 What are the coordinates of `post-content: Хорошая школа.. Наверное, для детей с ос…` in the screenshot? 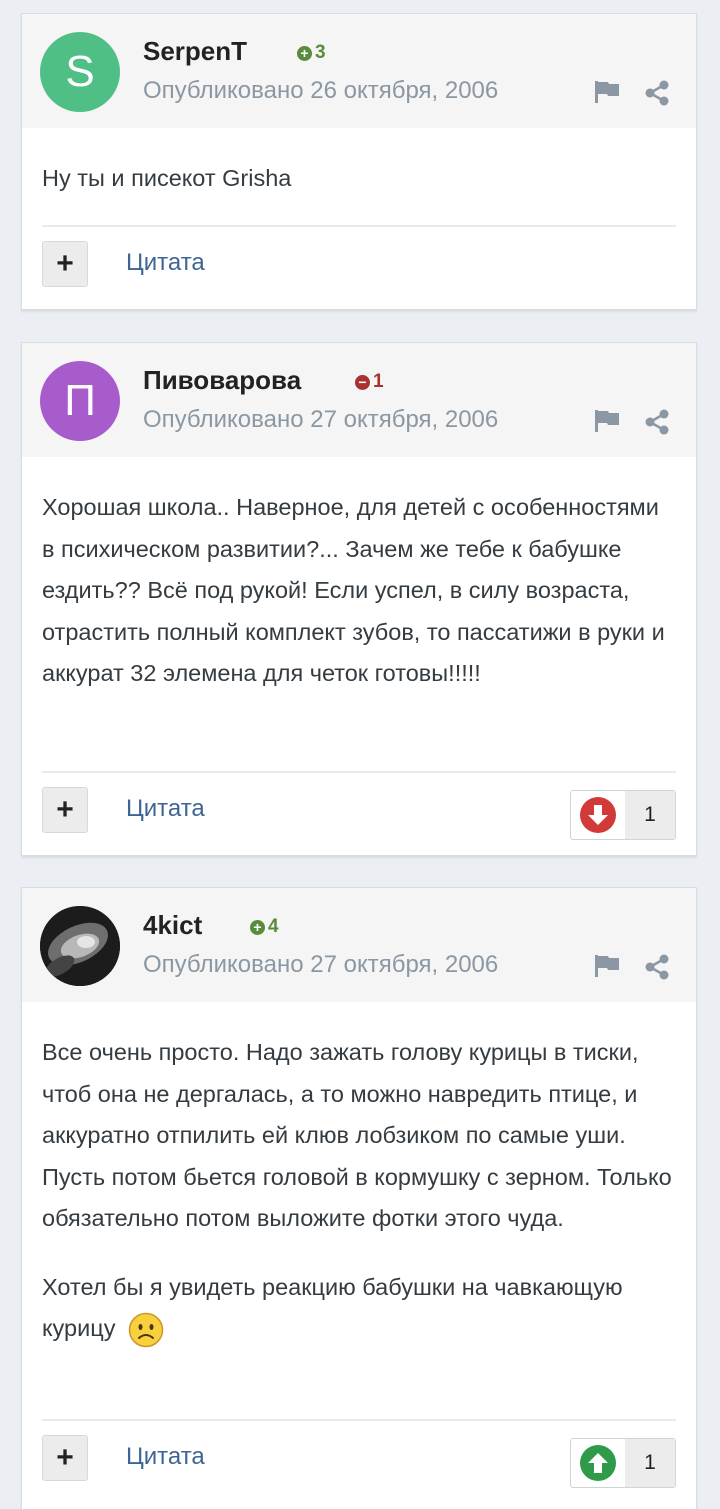 It's located at (359, 576).